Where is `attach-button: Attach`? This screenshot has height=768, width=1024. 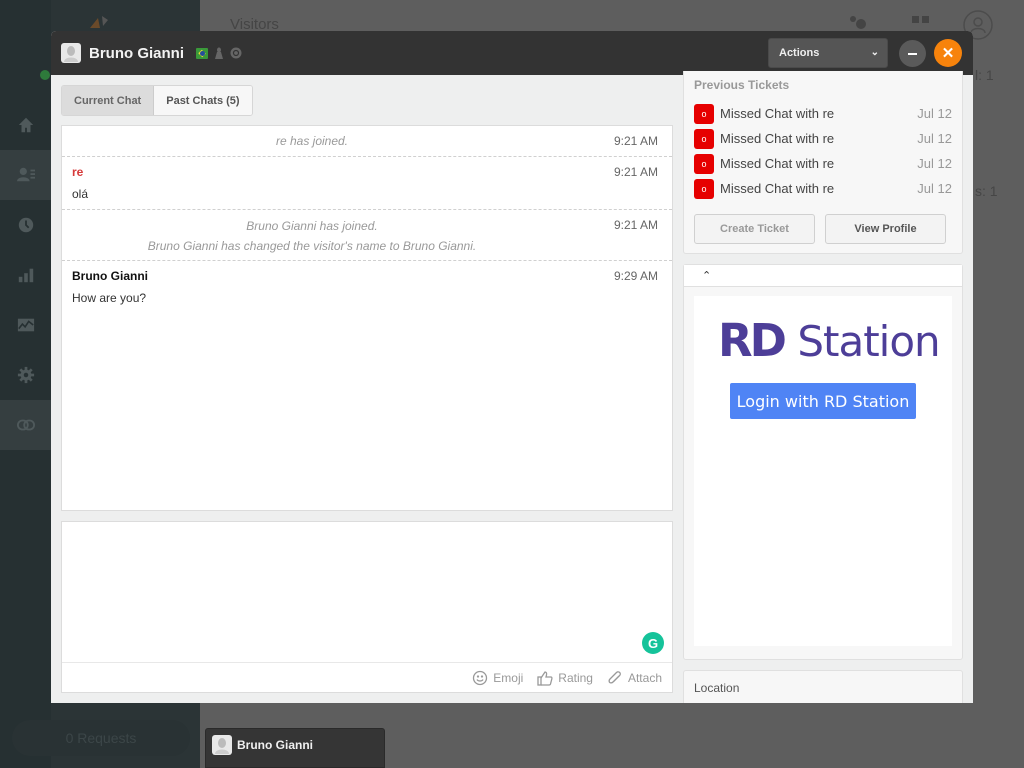
attach-button: Attach is located at coordinates (634, 678).